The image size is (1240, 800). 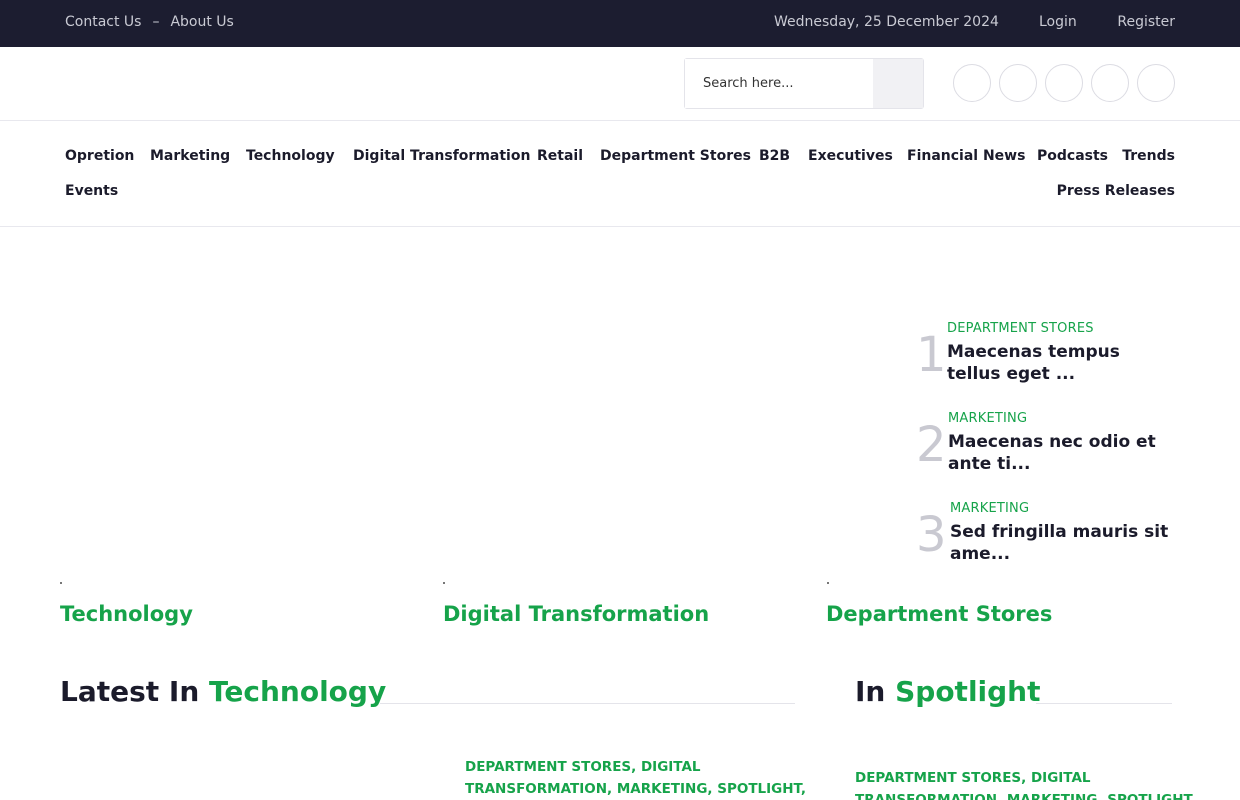 I want to click on nav-item-b2b: B2B, so click(x=774, y=156).